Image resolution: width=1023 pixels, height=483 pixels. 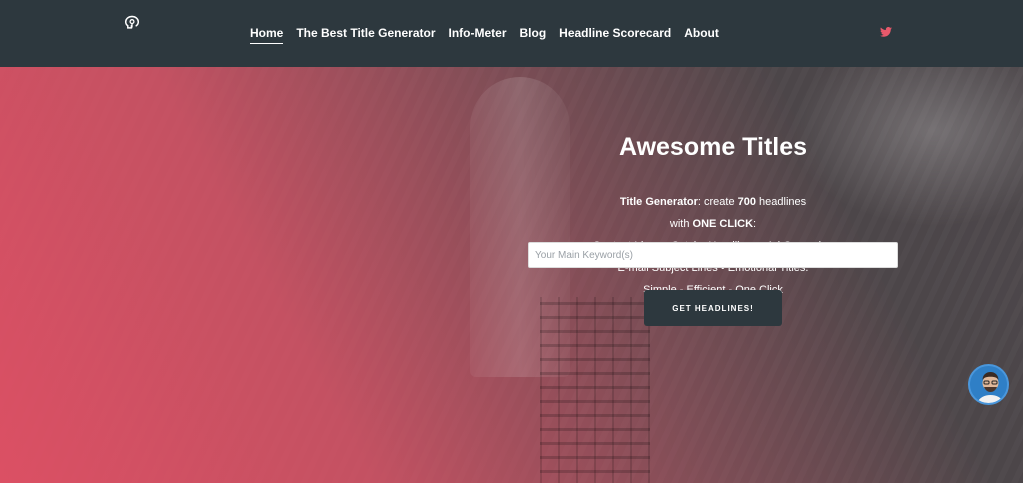 I want to click on description-text: :, so click(x=755, y=224).